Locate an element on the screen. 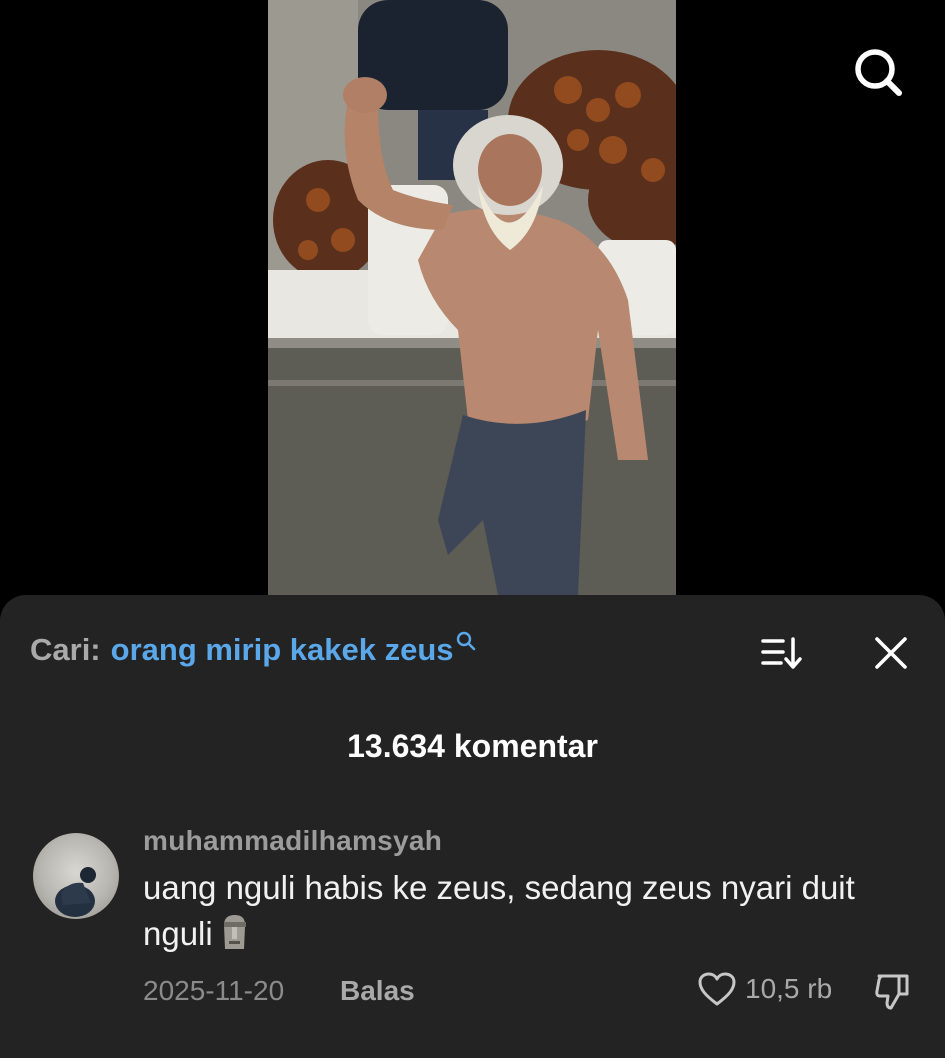 The height and width of the screenshot is (1058, 945). heart-icon is located at coordinates (717, 989).